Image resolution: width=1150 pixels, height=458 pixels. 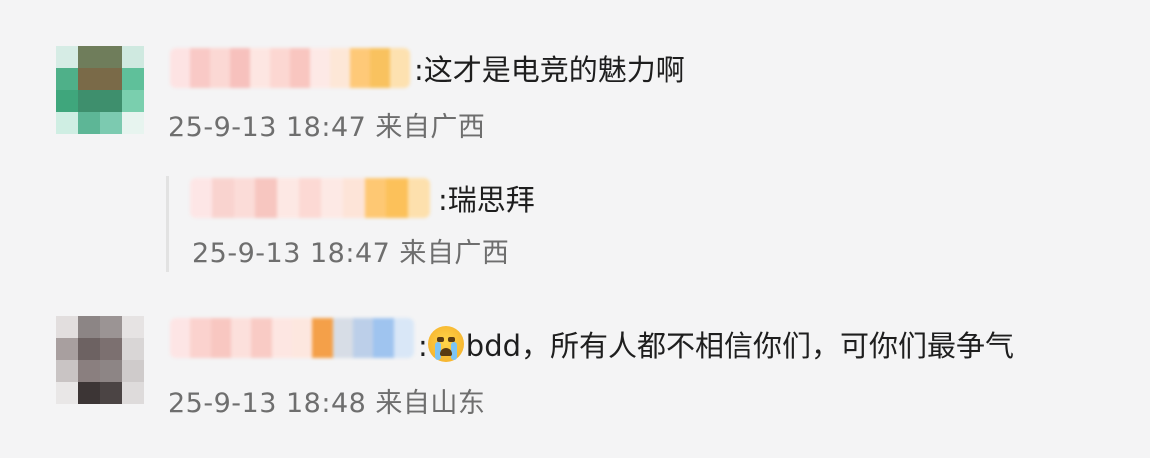 What do you see at coordinates (222, 403) in the screenshot?
I see `comment-date: 25-9-13` at bounding box center [222, 403].